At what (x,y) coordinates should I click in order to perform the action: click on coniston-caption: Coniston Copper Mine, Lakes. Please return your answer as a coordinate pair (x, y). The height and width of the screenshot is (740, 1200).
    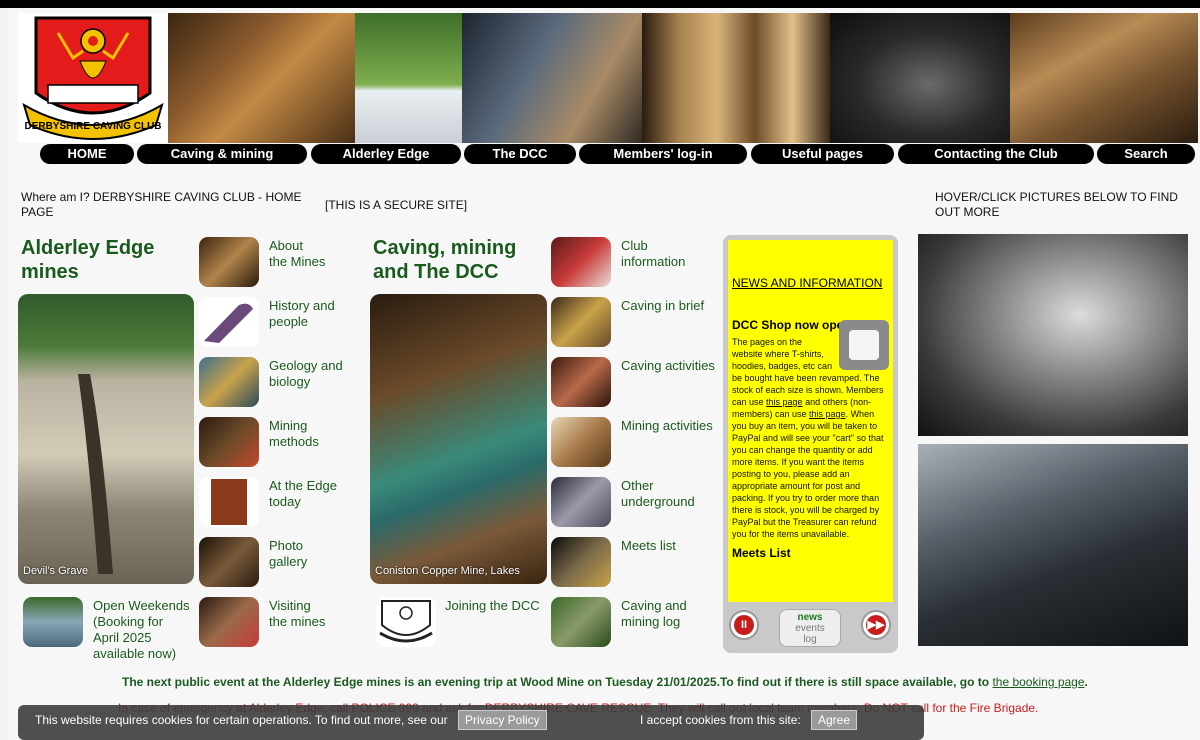
    Looking at the image, I should click on (447, 571).